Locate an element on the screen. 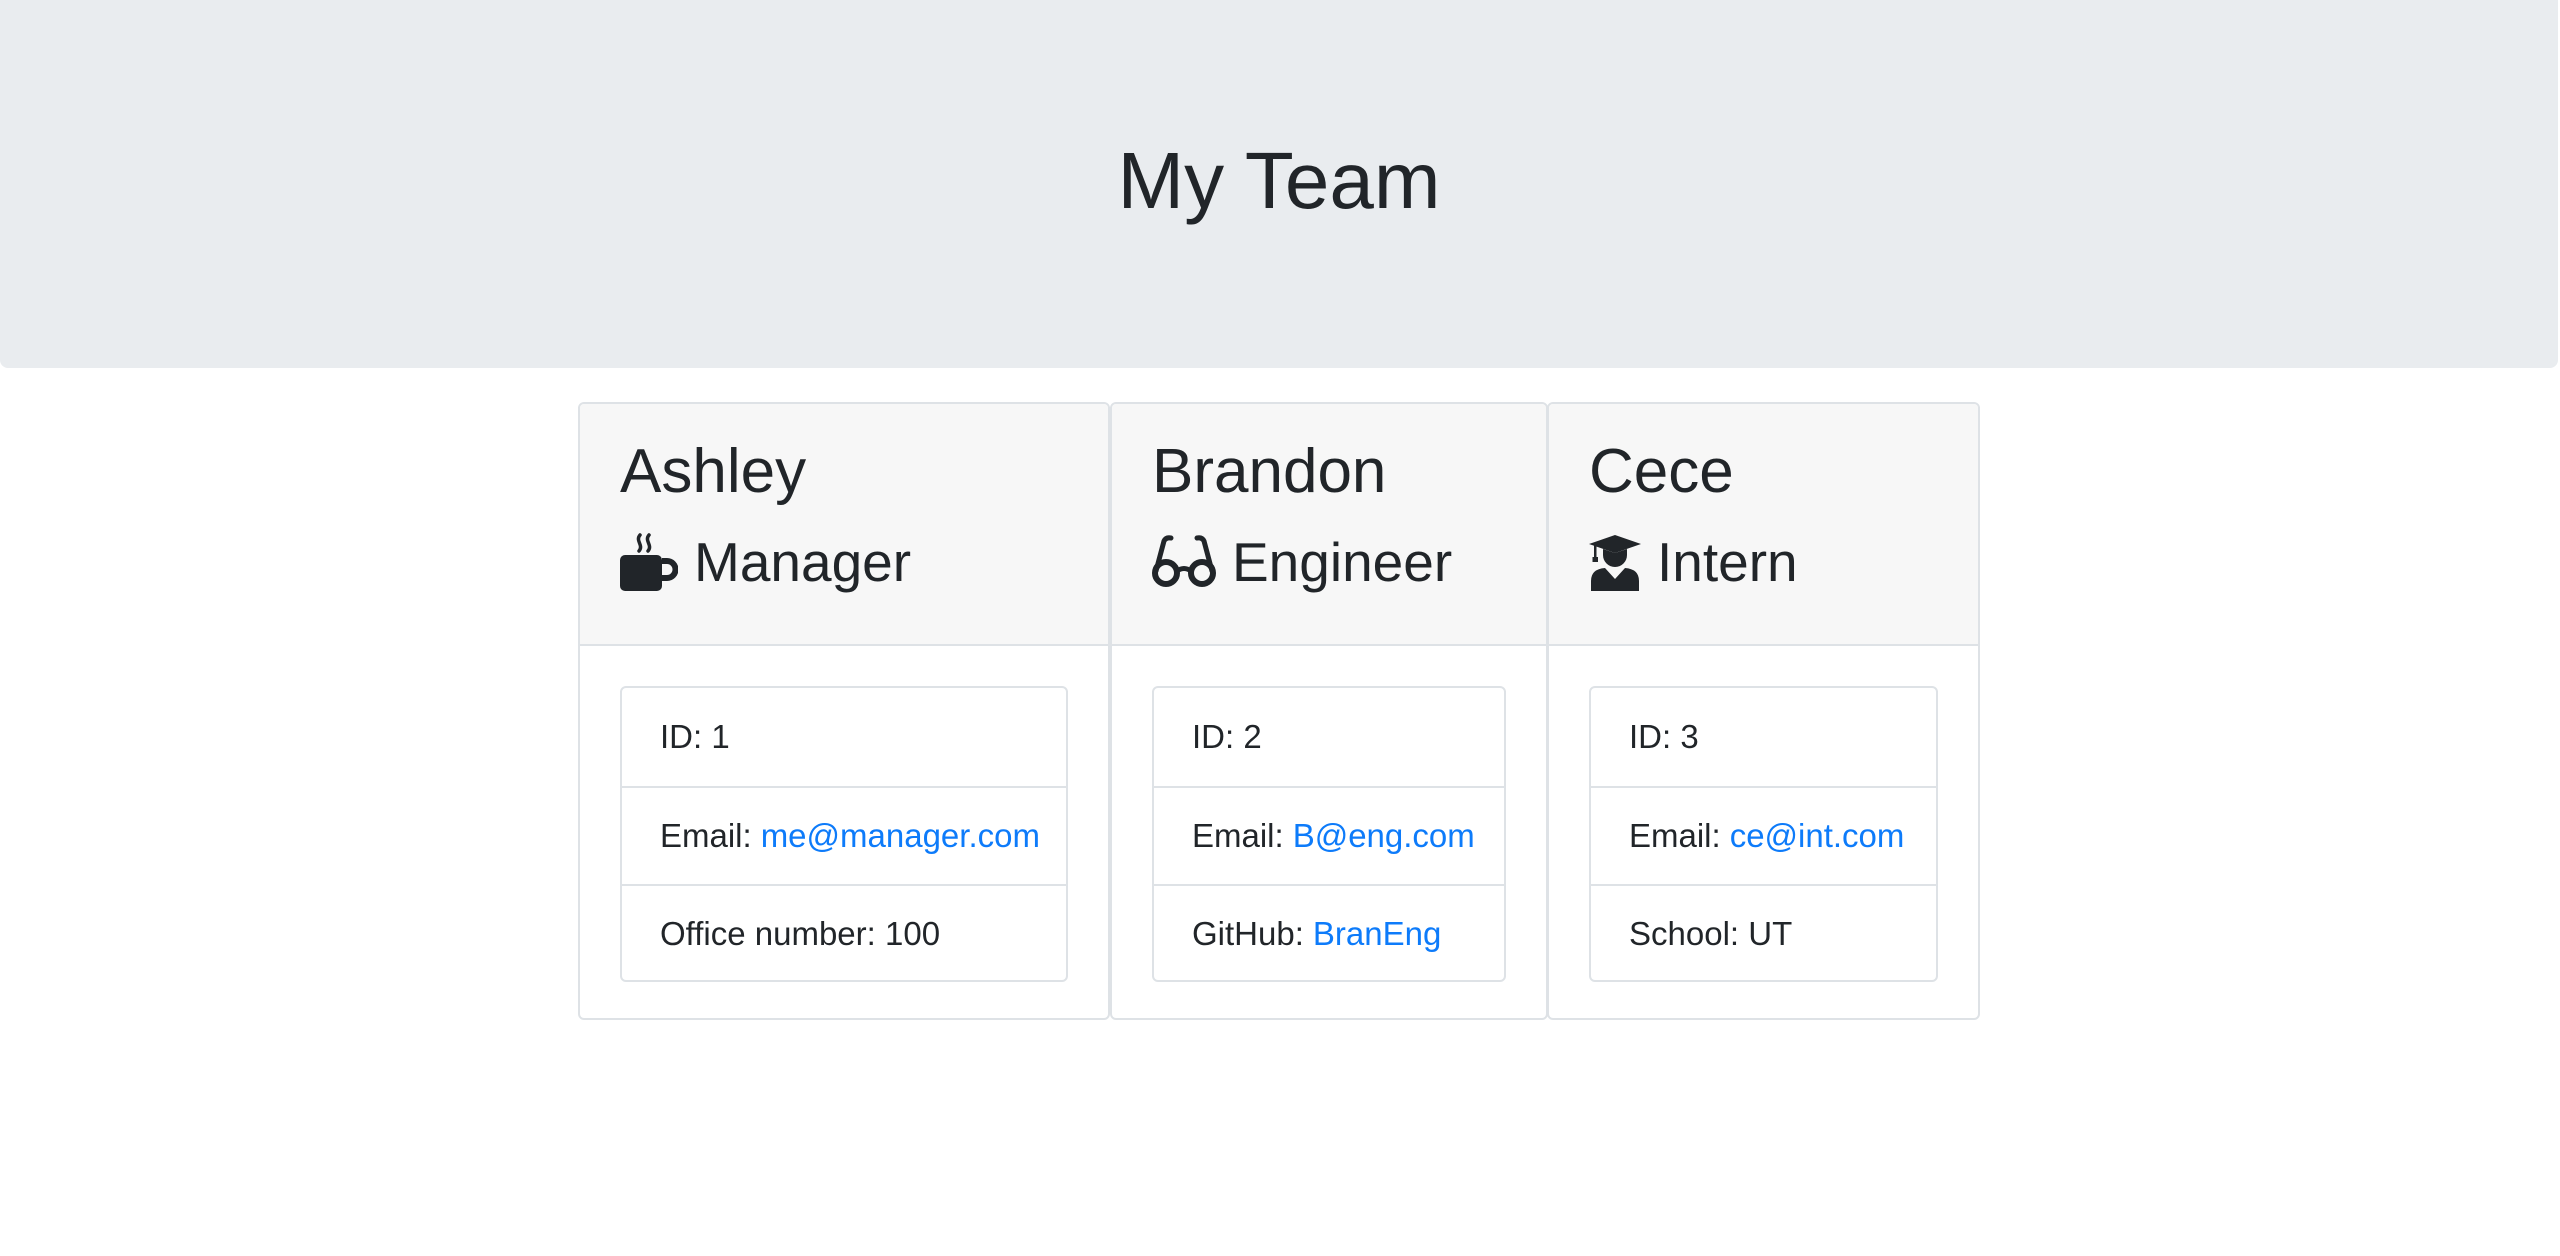 The height and width of the screenshot is (1256, 2560). list-item-email: Email: me@manager.com is located at coordinates (844, 835).